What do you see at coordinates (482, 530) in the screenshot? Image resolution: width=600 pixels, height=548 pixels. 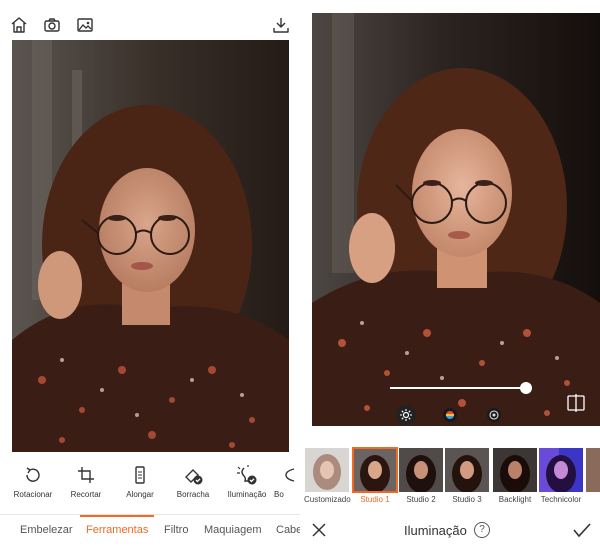 I see `help-icon: ?` at bounding box center [482, 530].